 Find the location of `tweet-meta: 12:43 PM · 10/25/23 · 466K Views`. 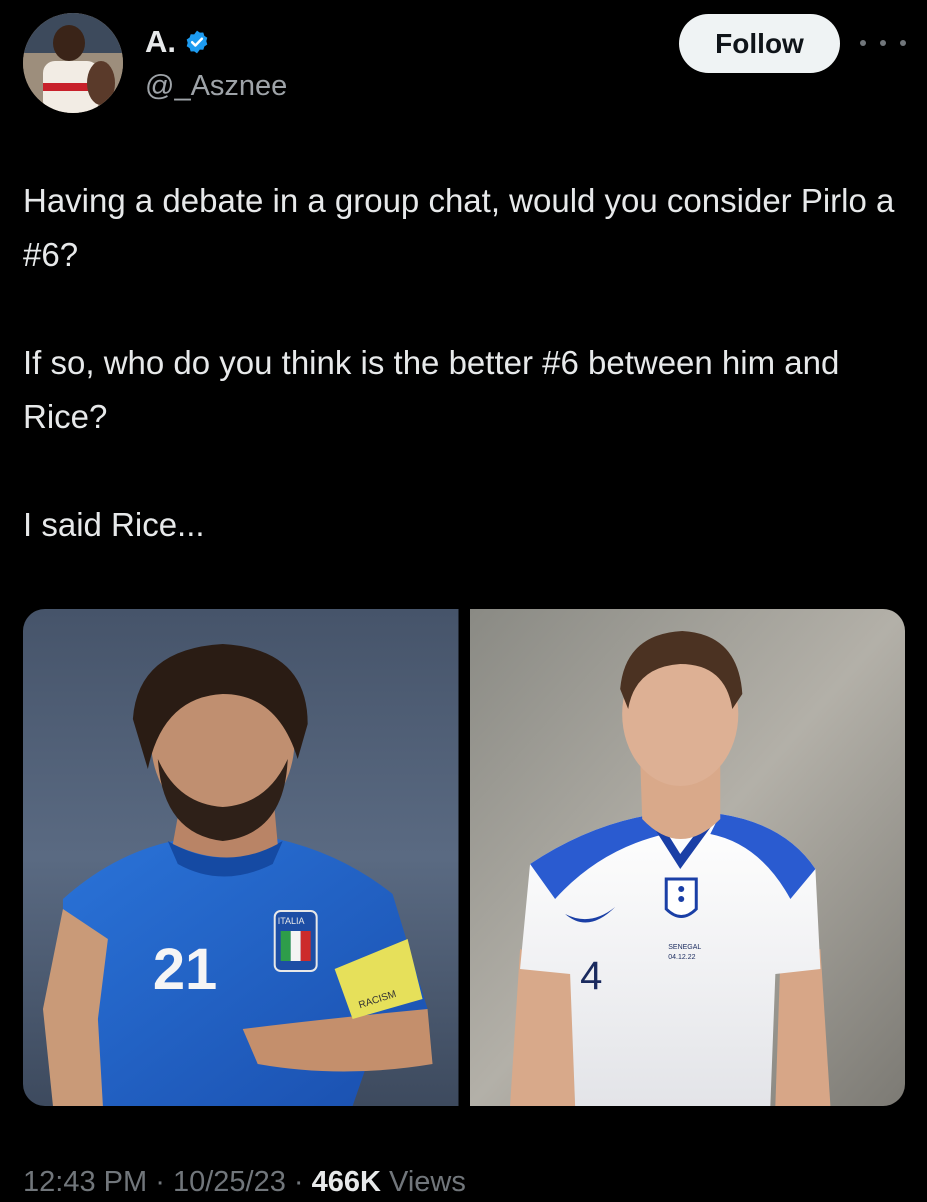

tweet-meta: 12:43 PM · 10/25/23 · 466K Views is located at coordinates (244, 1182).